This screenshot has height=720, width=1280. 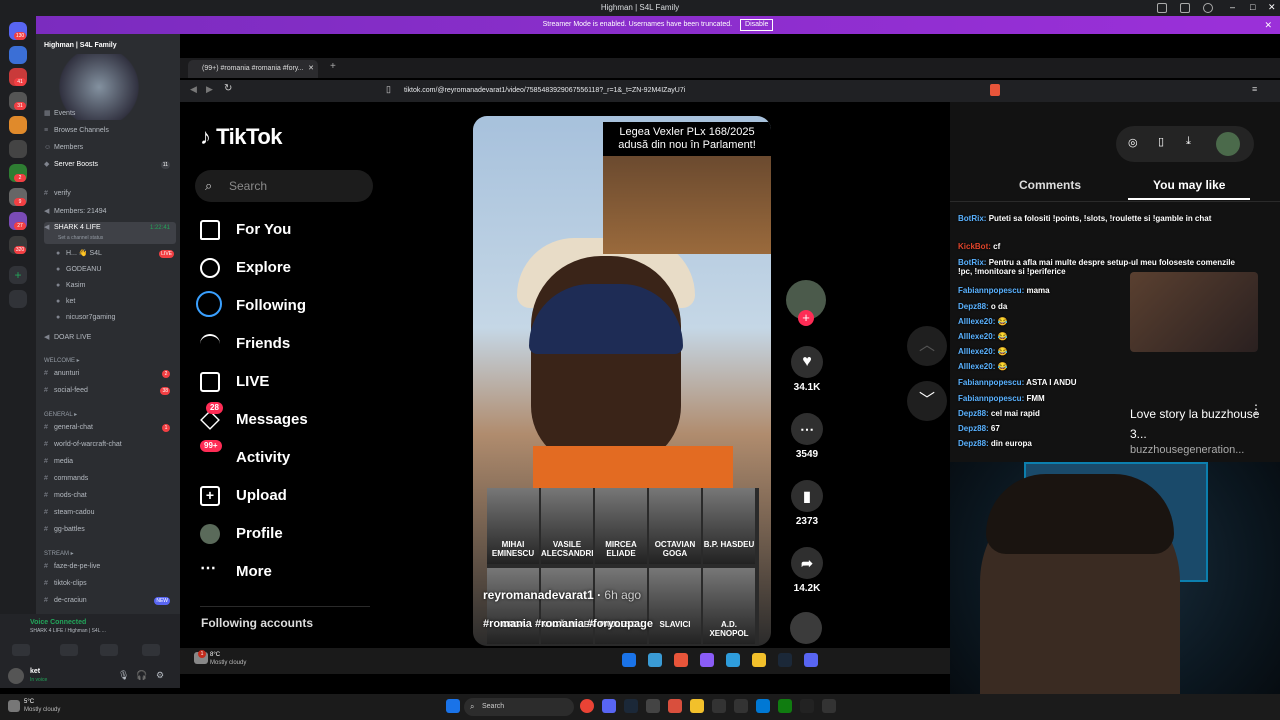 I want to click on chat-username: KickBot:, so click(x=974, y=246).